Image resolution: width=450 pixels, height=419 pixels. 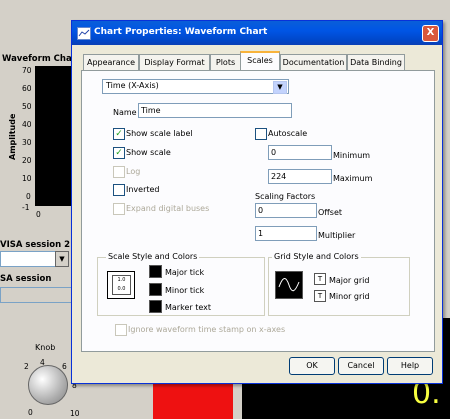 What do you see at coordinates (27, 142) in the screenshot?
I see `y-tick: 30` at bounding box center [27, 142].